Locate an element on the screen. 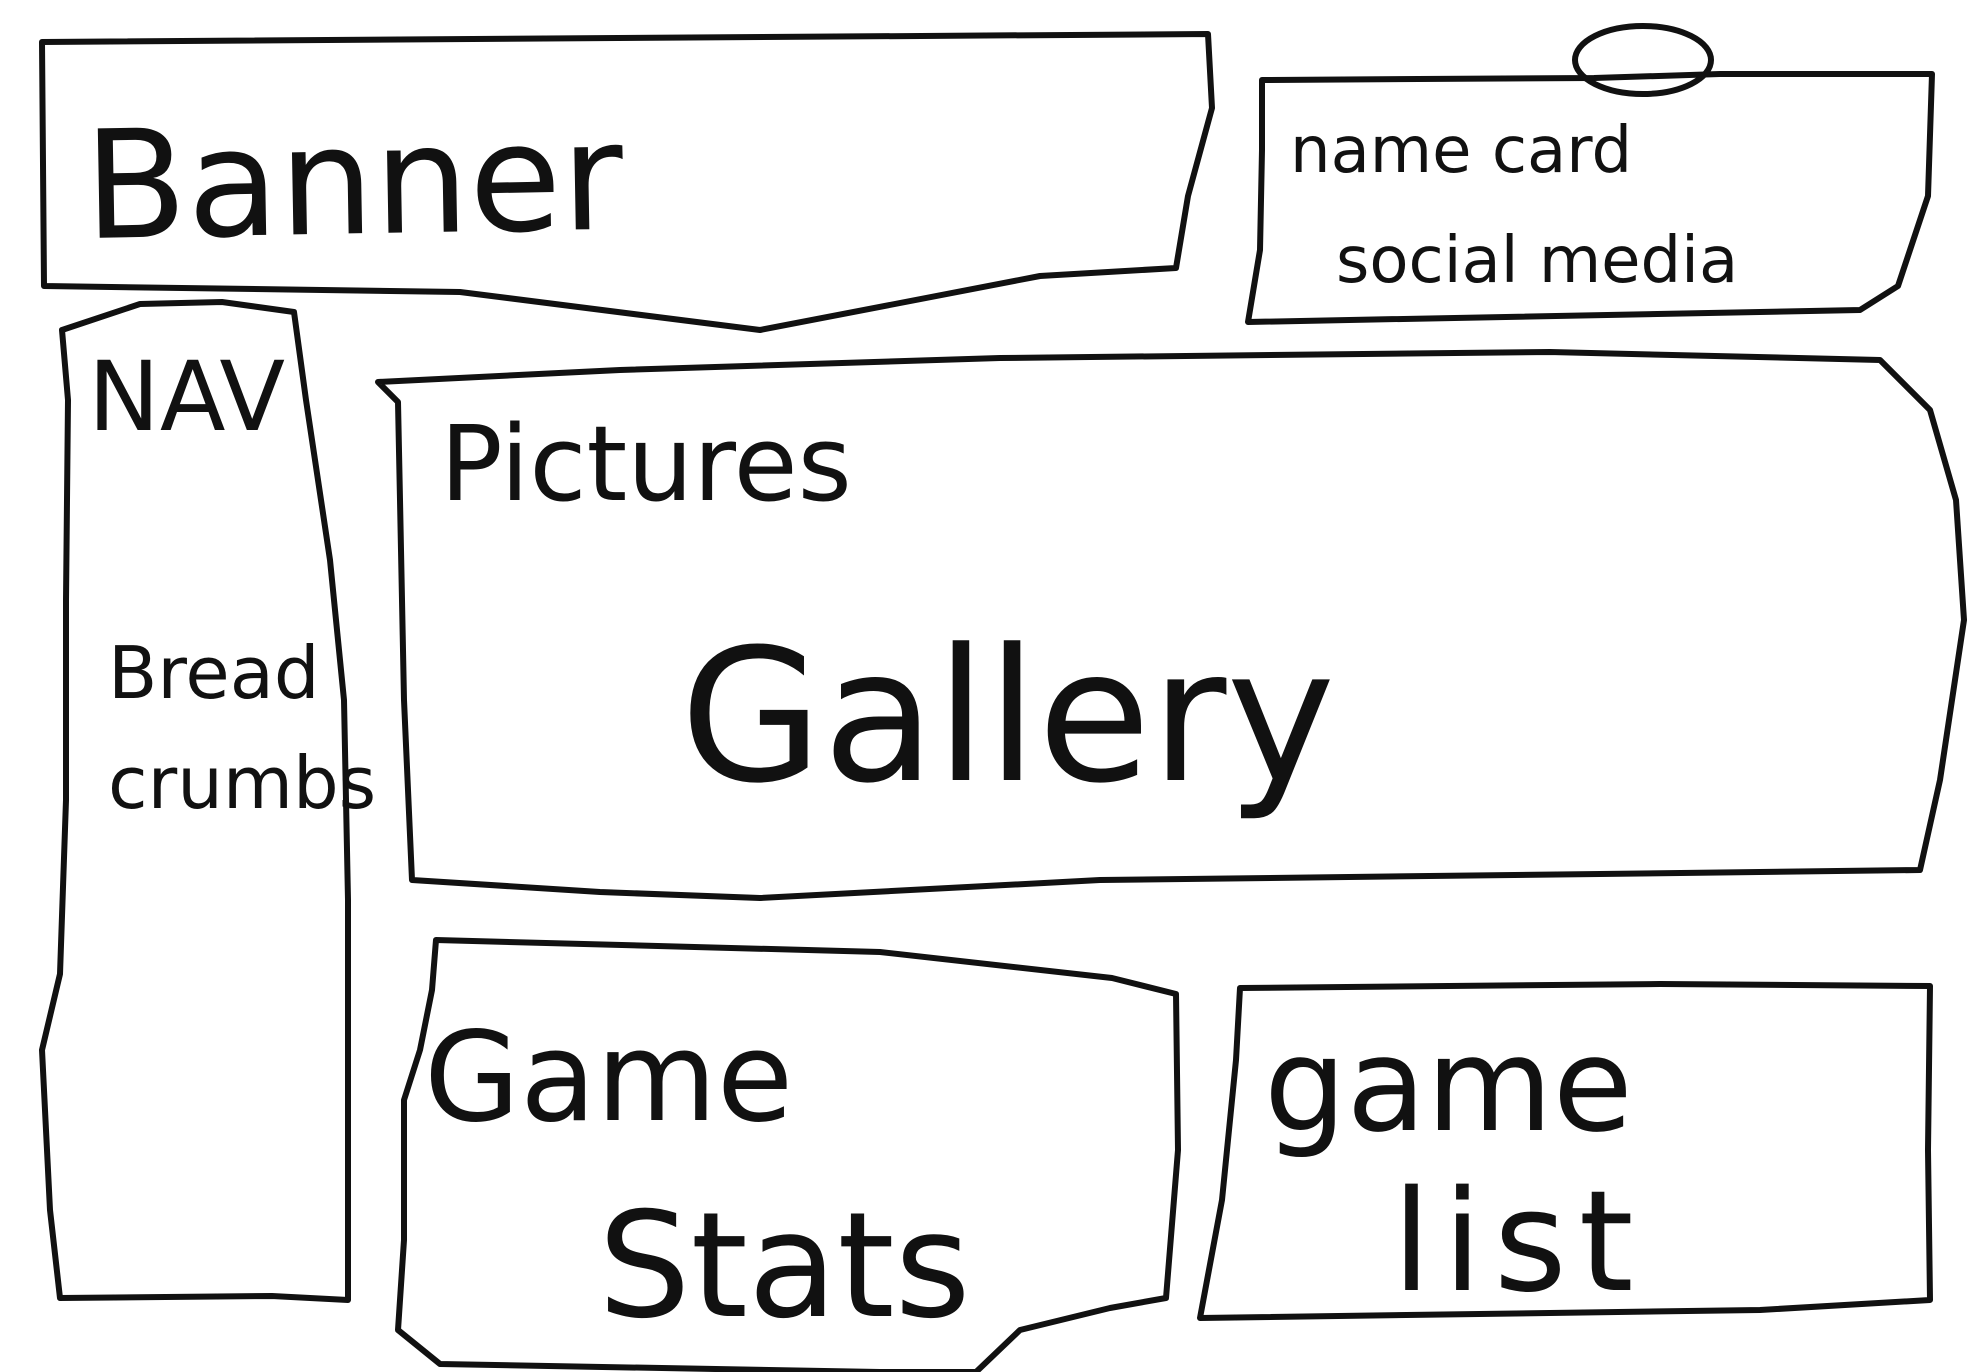  game-list-box: game list is located at coordinates (1565, 1152).